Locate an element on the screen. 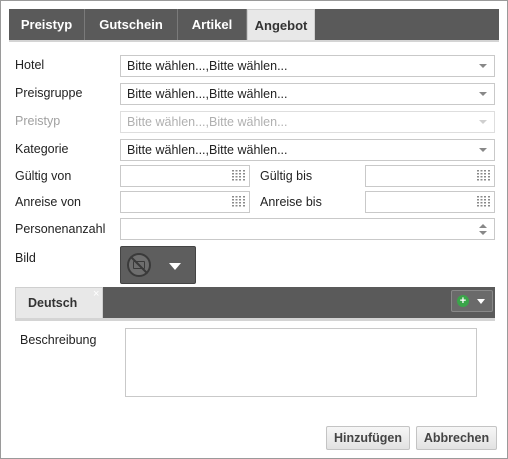 The width and height of the screenshot is (508, 459). add-language-button: + is located at coordinates (472, 301).